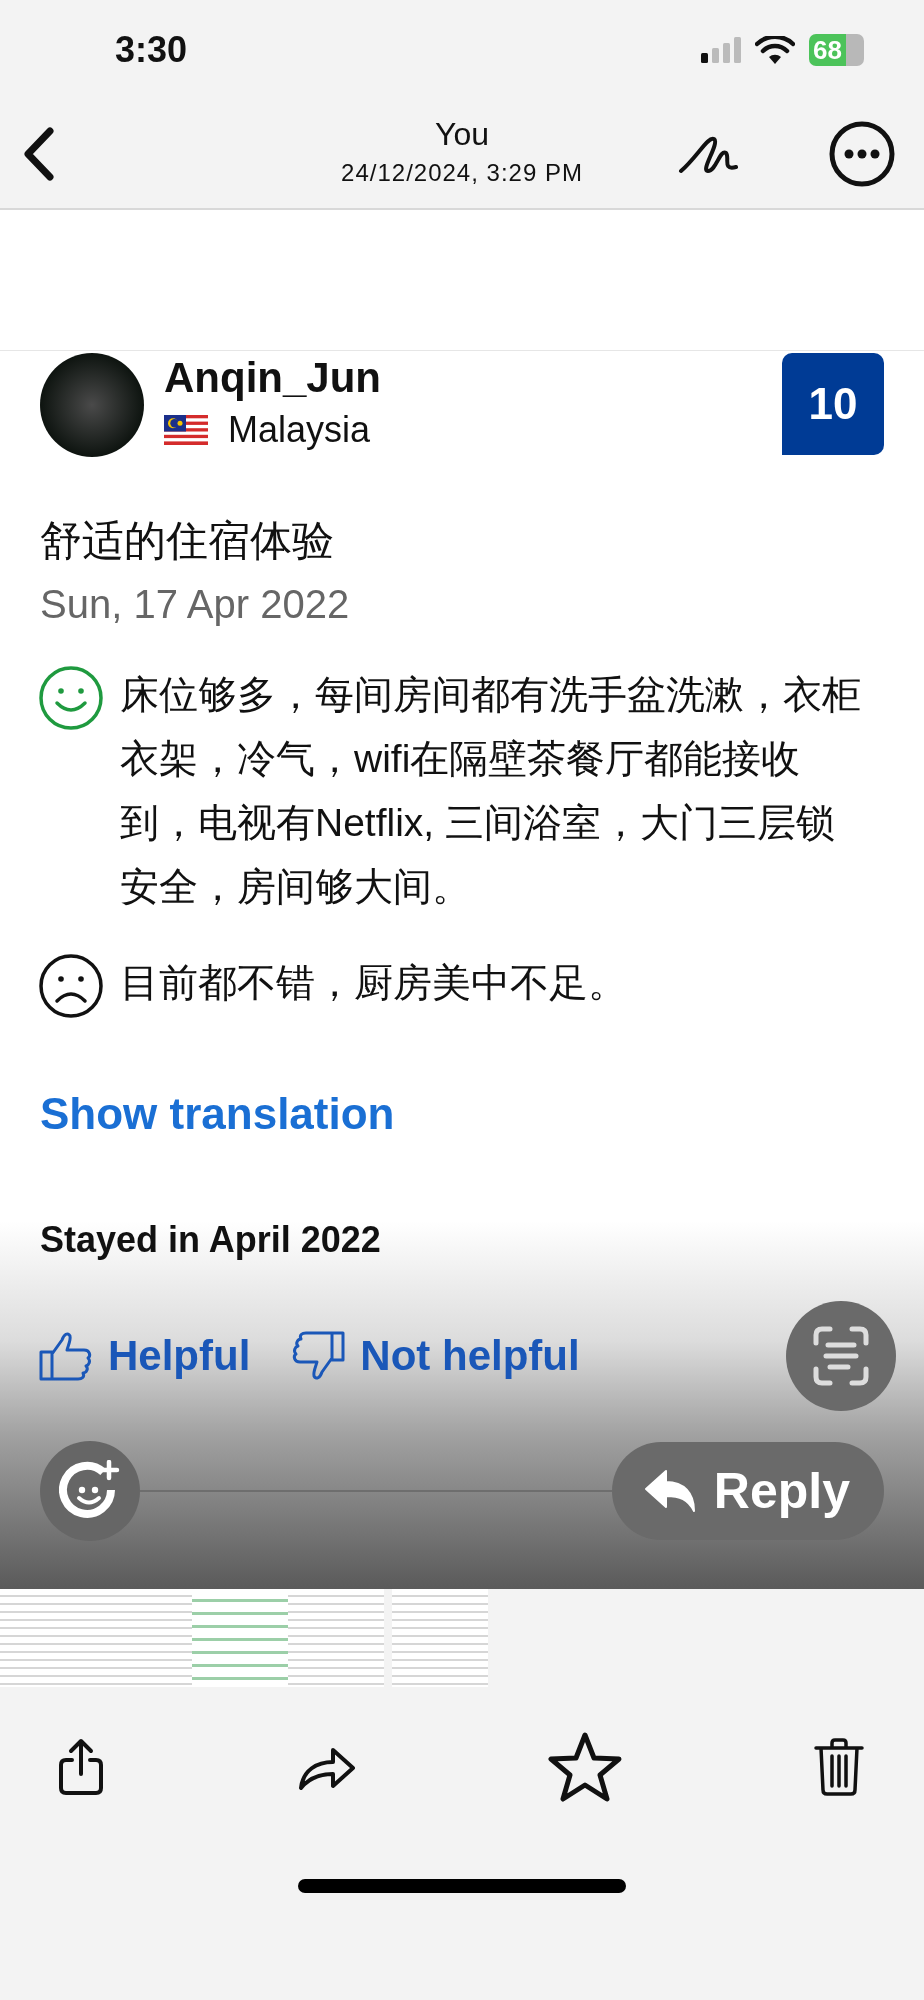 Image resolution: width=924 pixels, height=2000 pixels. What do you see at coordinates (151, 50) in the screenshot?
I see `status-time: 3:30` at bounding box center [151, 50].